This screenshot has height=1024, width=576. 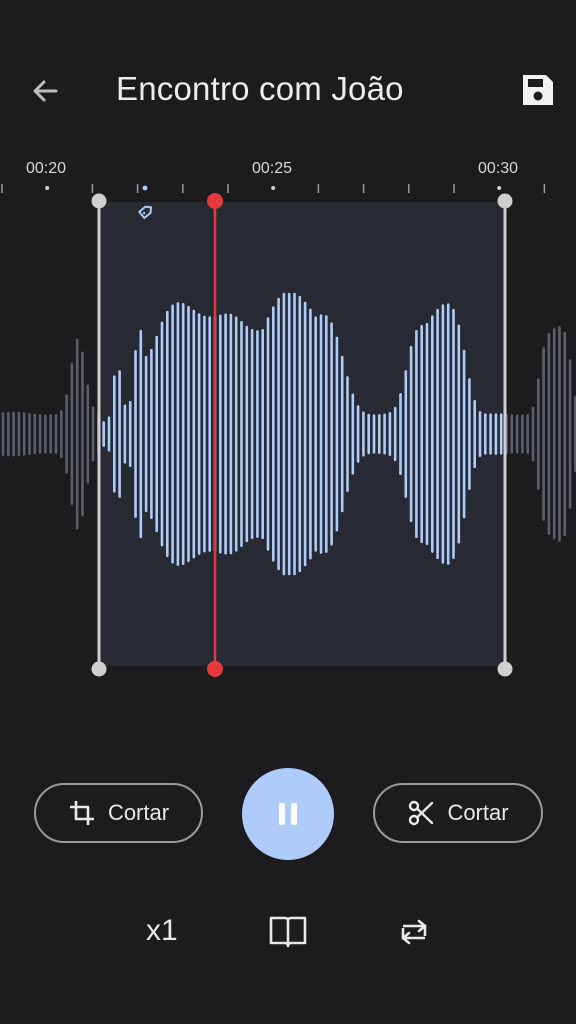 What do you see at coordinates (99, 669) in the screenshot?
I see `selection-start-handle-bottom` at bounding box center [99, 669].